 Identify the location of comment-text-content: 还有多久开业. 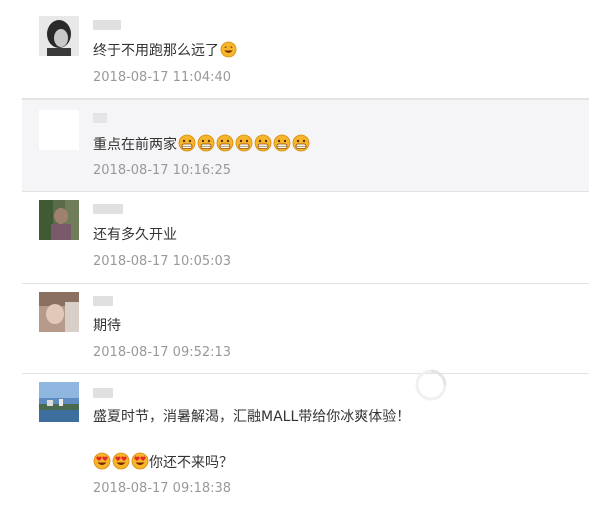
(135, 235).